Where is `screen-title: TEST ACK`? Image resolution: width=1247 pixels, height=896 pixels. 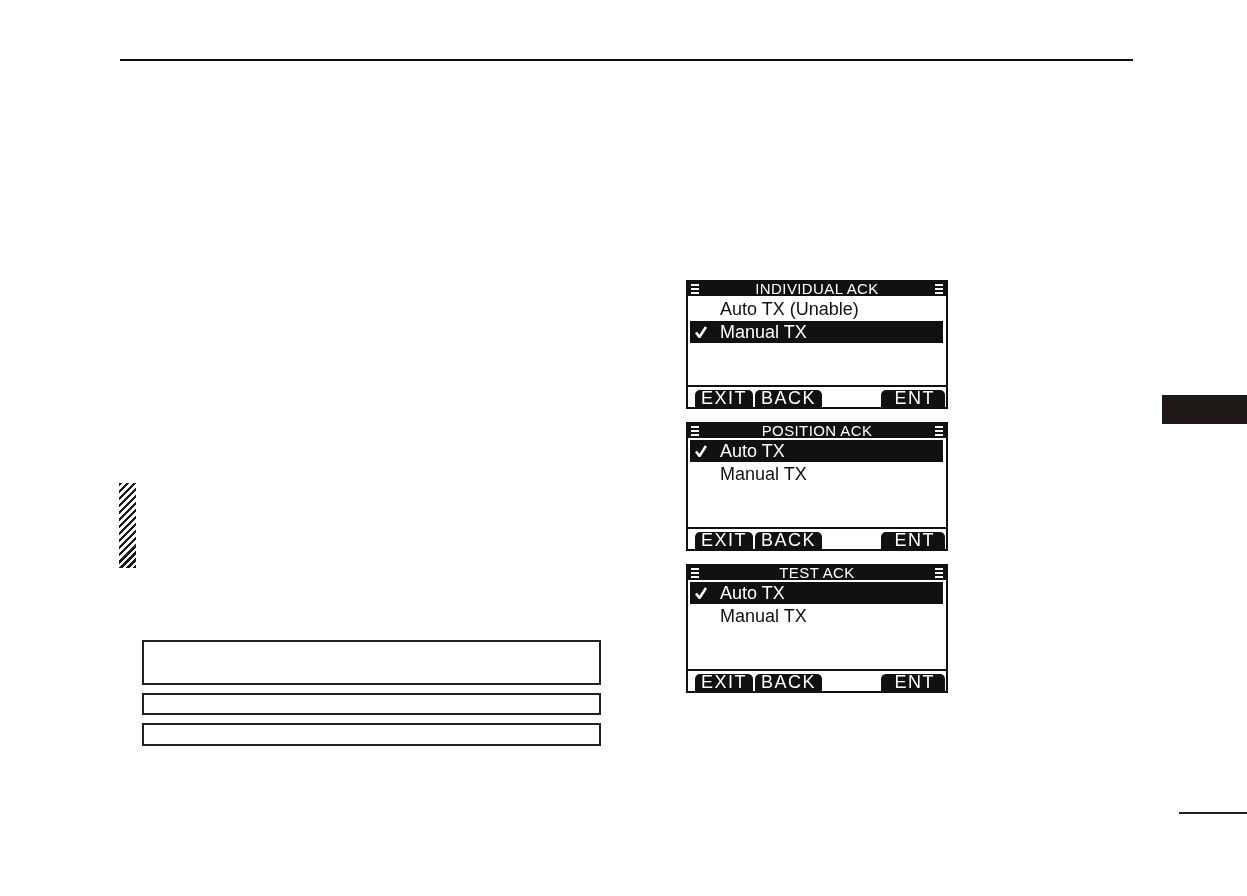
screen-title: TEST ACK is located at coordinates (817, 573).